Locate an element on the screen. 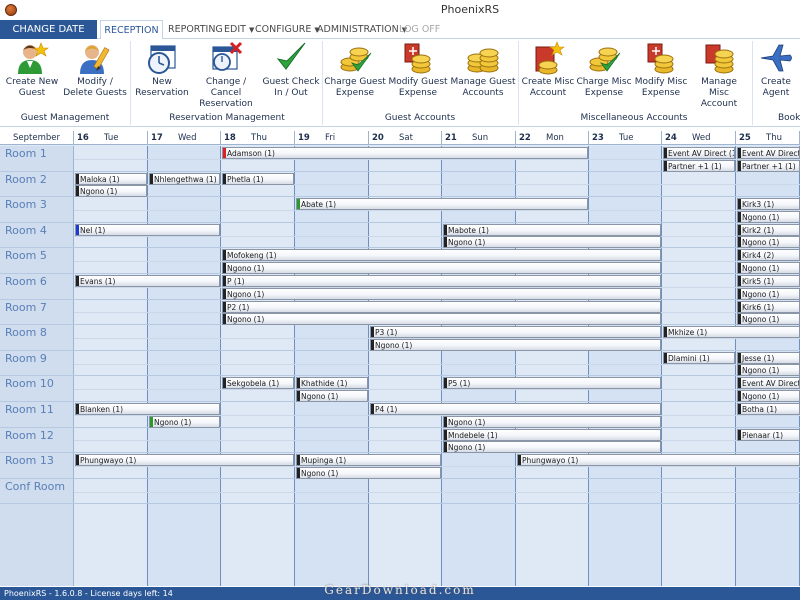  room-subrow-divider is located at coordinates (437, 492).